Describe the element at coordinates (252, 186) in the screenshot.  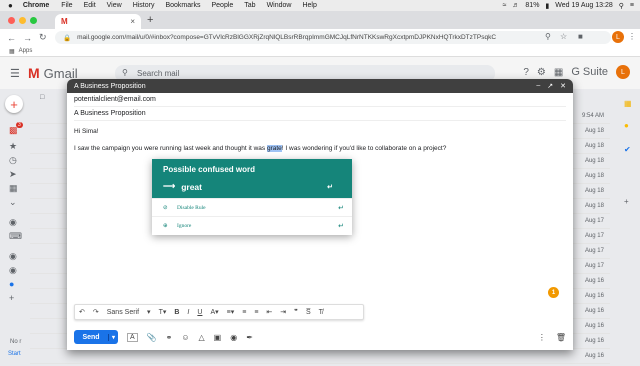
I see `suggestion-replace-button: ⟶ great ↵` at that location.